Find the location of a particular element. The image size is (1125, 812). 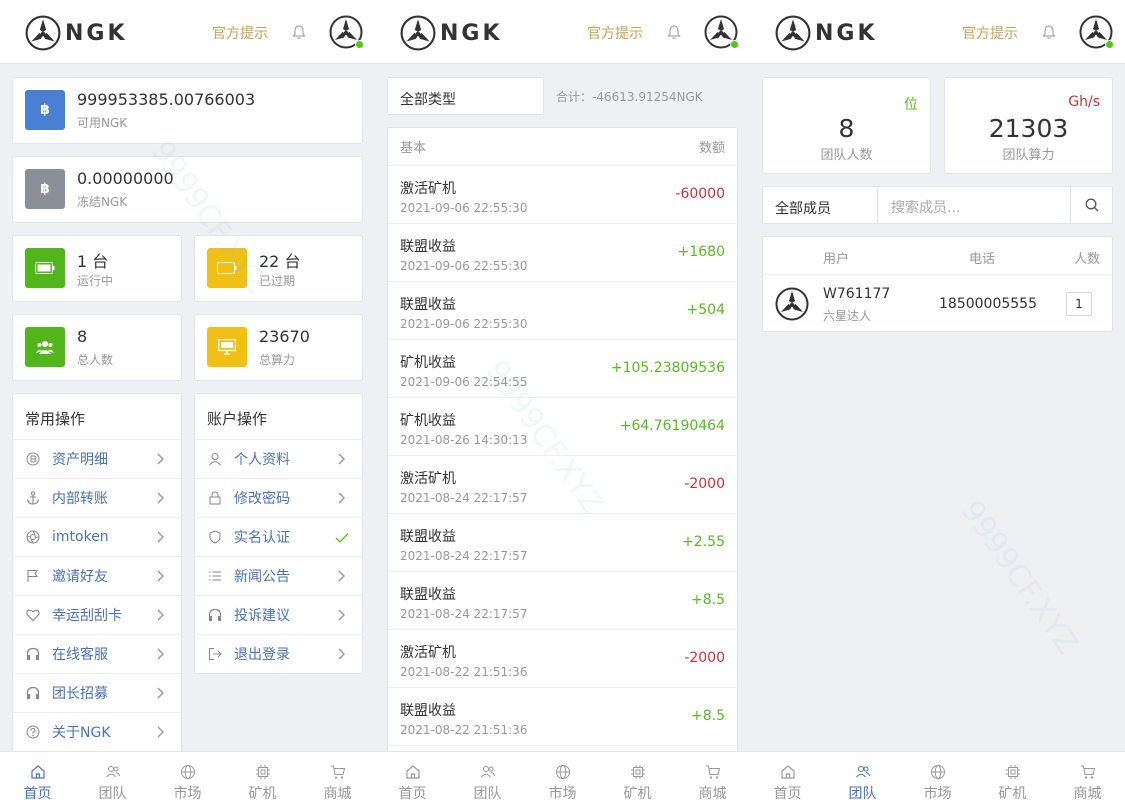

ledger-row: 矿机收益 2021-09-06 22:54:55 +105.23809536 is located at coordinates (562, 369).